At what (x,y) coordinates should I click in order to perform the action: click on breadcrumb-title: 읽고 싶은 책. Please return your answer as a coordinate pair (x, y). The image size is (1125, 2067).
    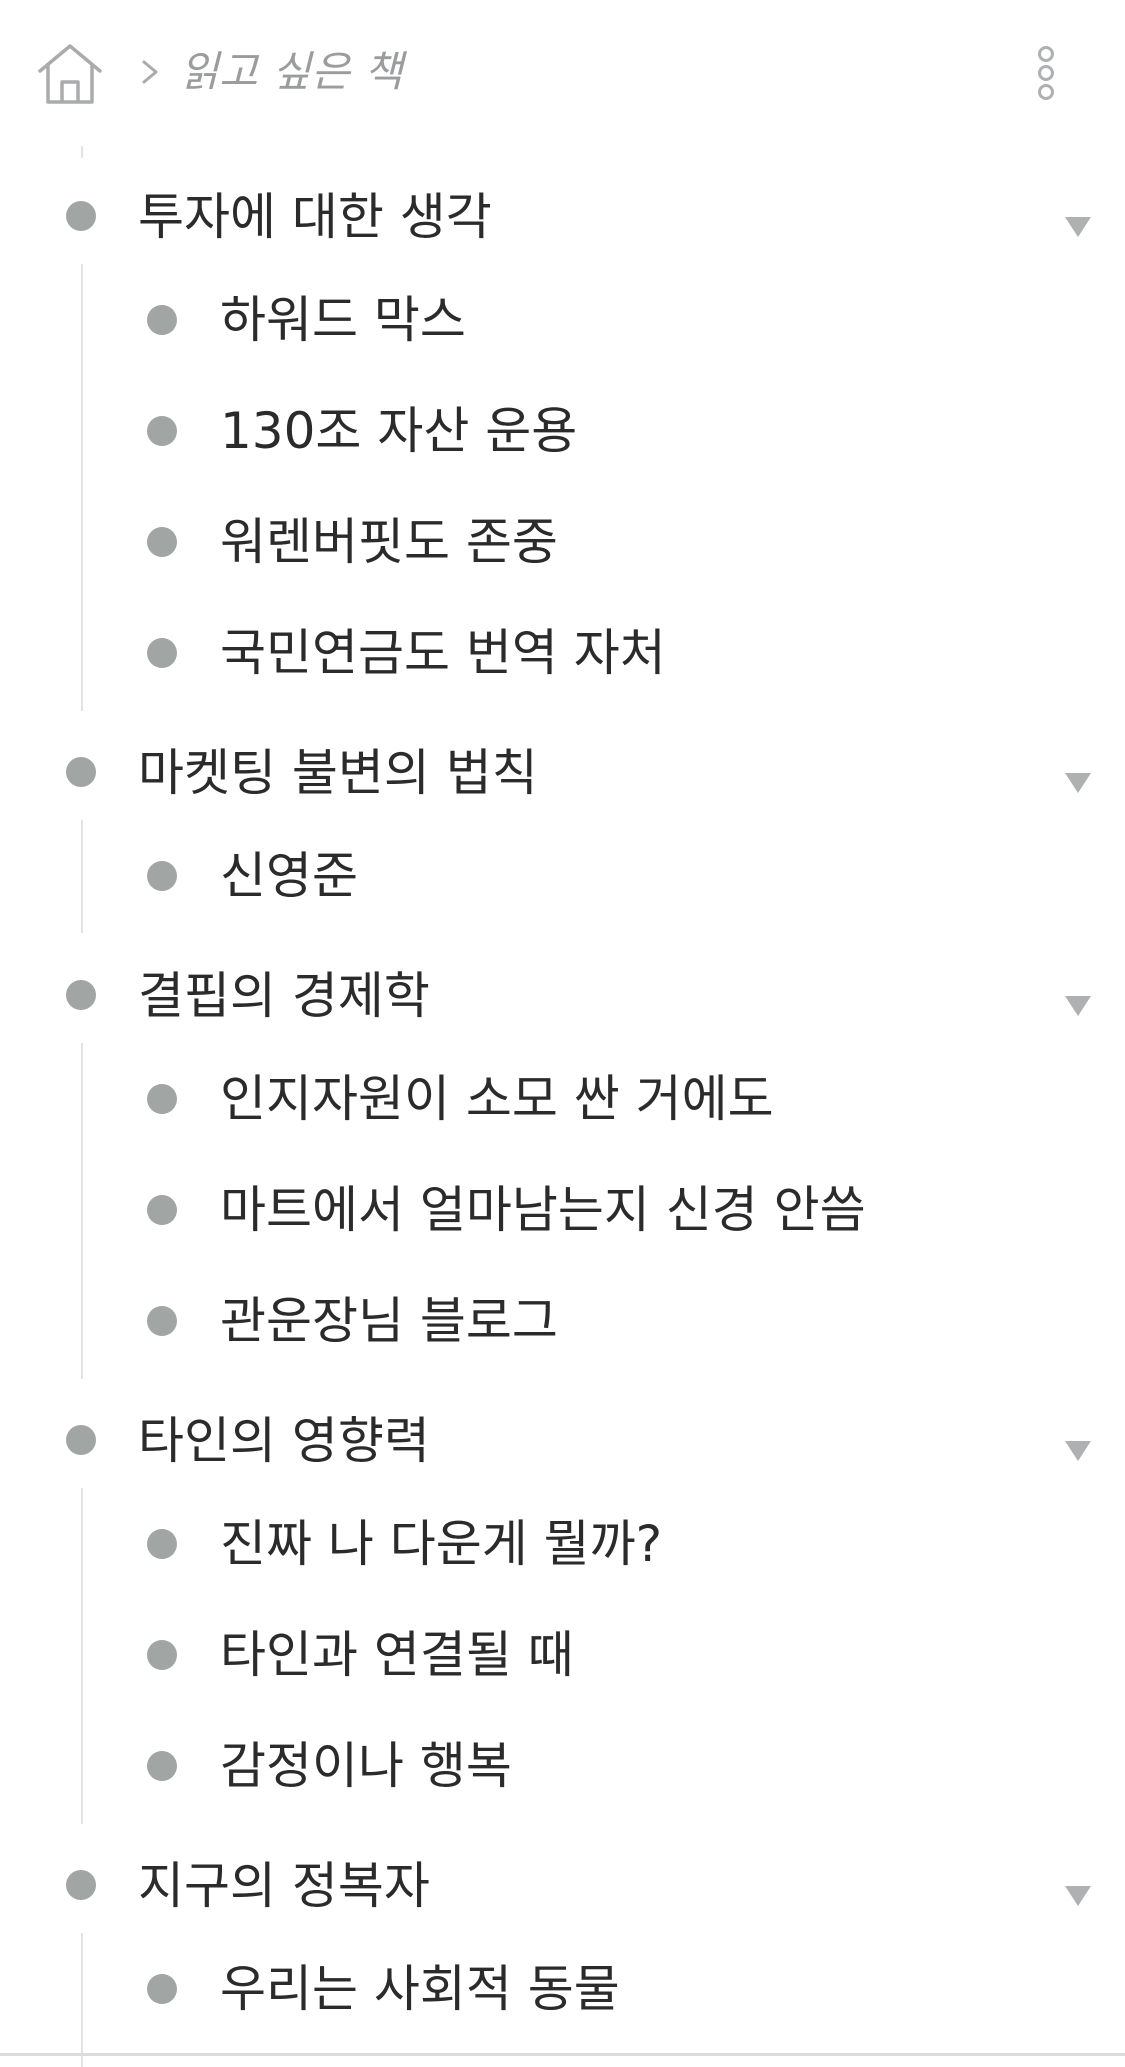
    Looking at the image, I should click on (291, 72).